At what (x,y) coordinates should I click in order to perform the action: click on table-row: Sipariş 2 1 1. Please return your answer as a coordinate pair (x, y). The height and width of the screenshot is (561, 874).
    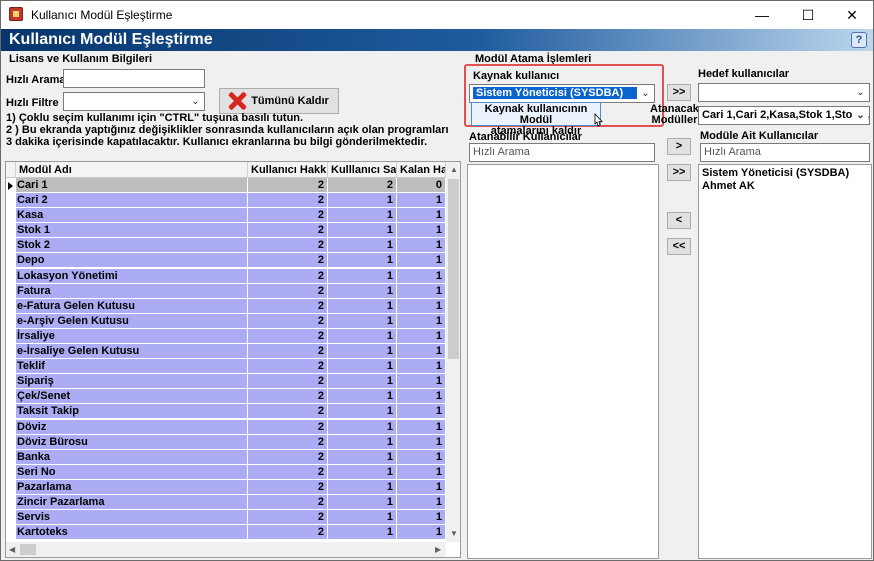
    Looking at the image, I should click on (226, 382).